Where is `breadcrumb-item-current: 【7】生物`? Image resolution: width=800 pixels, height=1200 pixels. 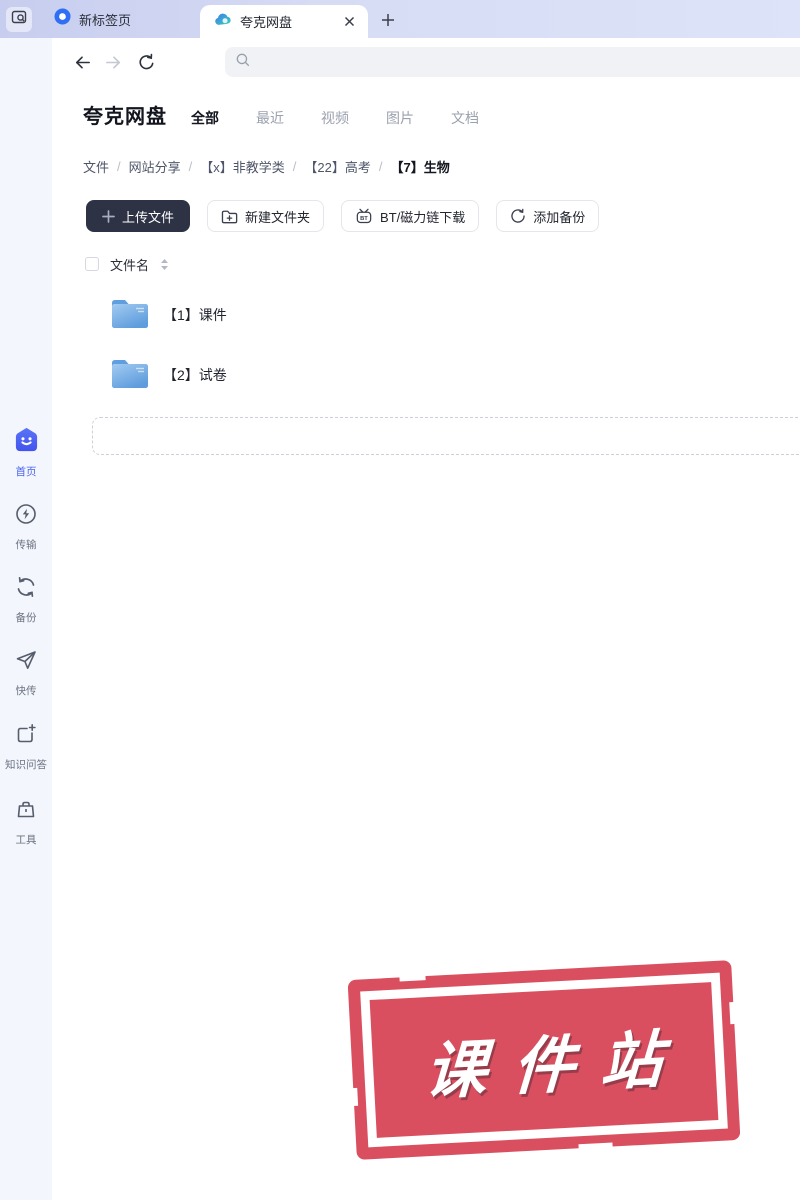 breadcrumb-item-current: 【7】生物 is located at coordinates (420, 167).